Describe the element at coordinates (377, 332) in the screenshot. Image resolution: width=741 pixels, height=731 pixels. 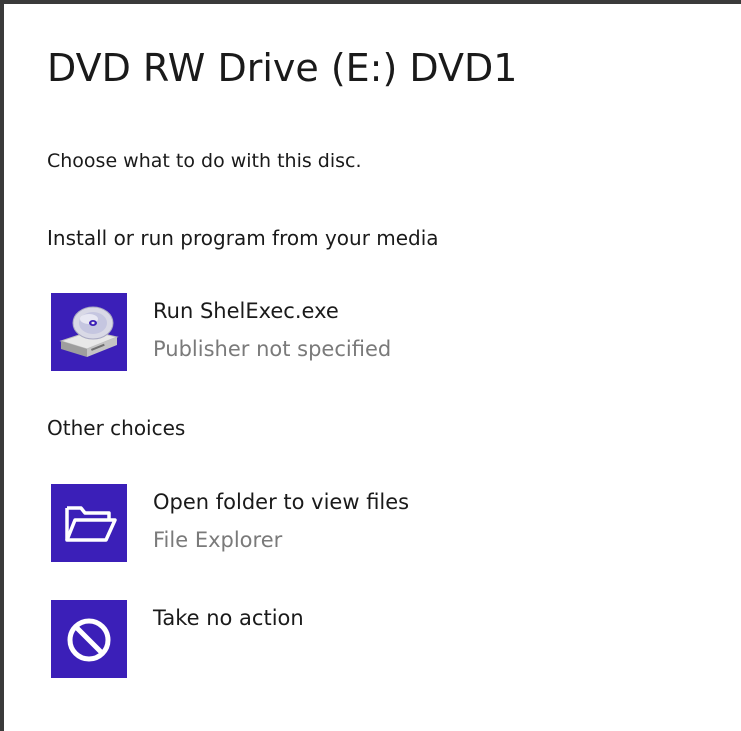
I see `option-run-program: Run ShelExec.exe Publisher not specified` at that location.